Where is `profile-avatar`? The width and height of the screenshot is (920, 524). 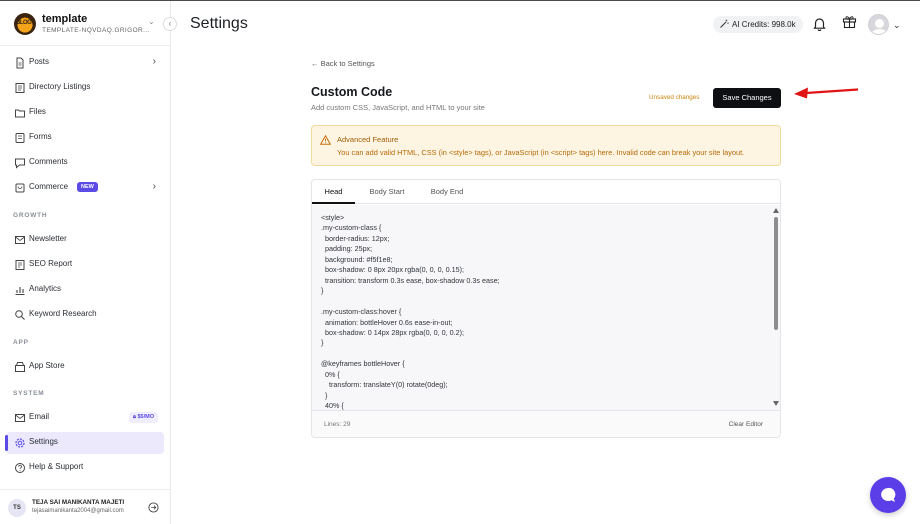 profile-avatar is located at coordinates (878, 24).